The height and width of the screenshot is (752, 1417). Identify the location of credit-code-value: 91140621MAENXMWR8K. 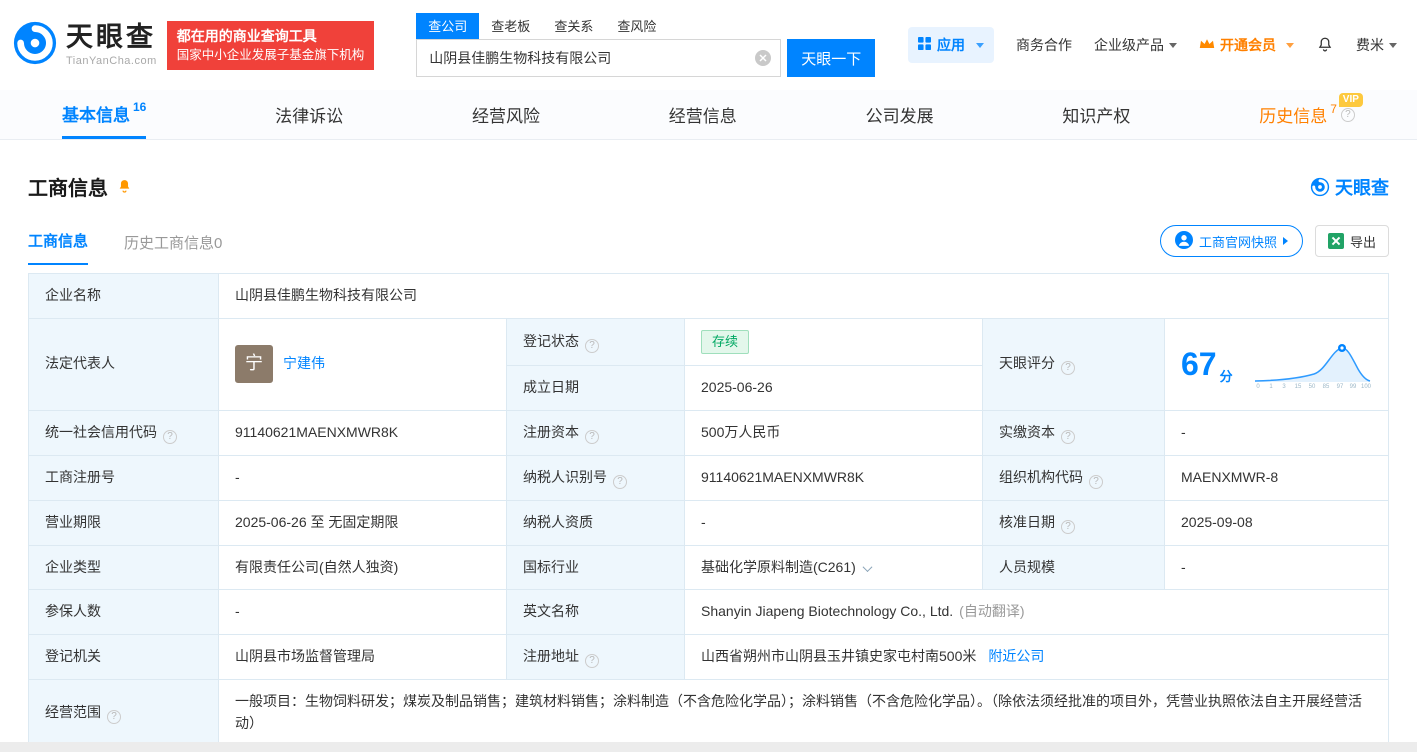
(317, 431).